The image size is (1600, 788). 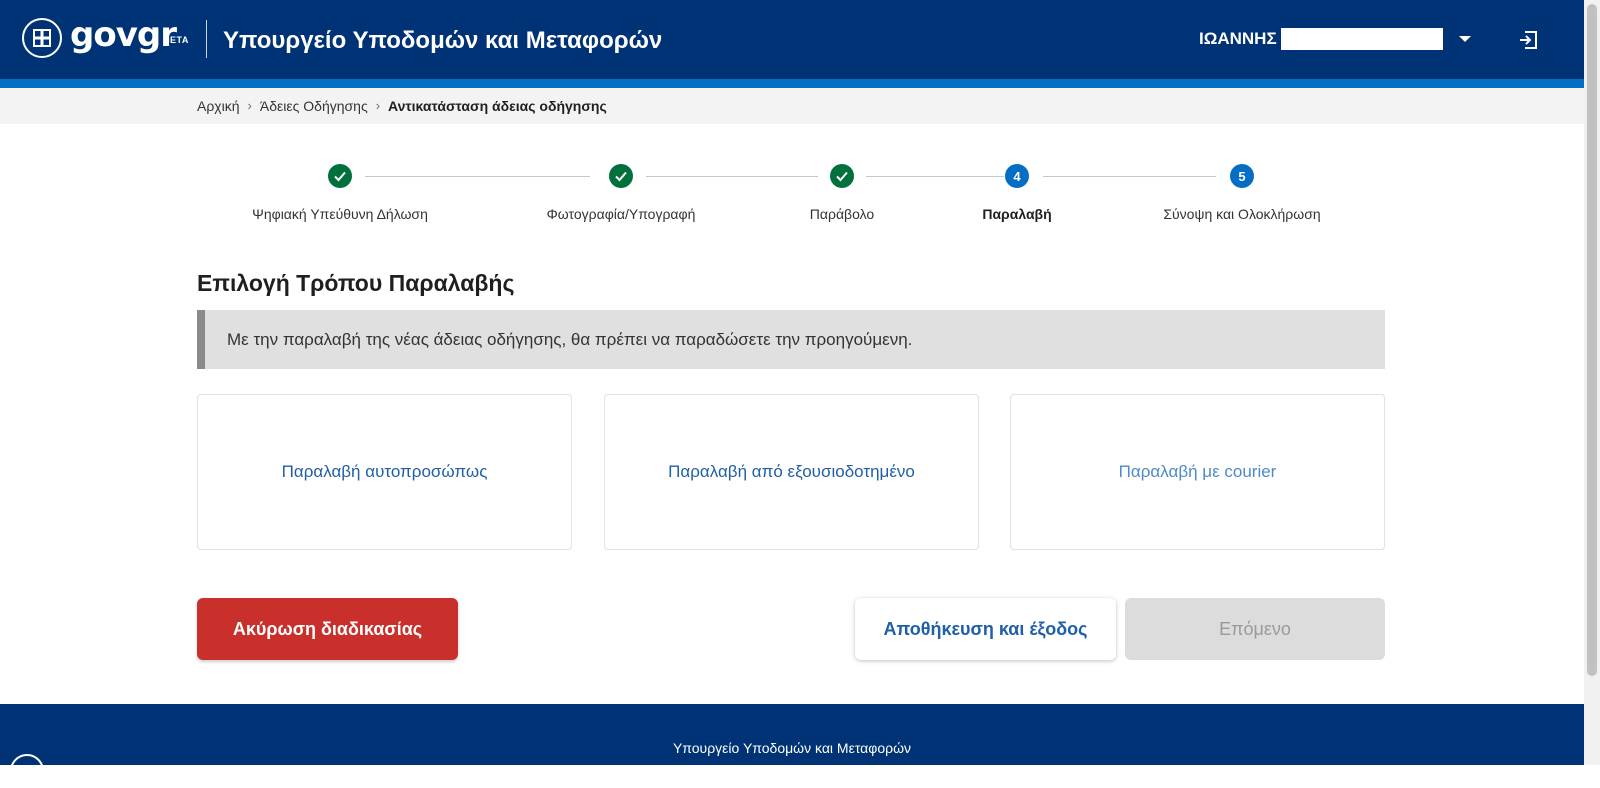 I want to click on section-title: Επιλογή Τρόπου Παραλαβής, so click(x=356, y=283).